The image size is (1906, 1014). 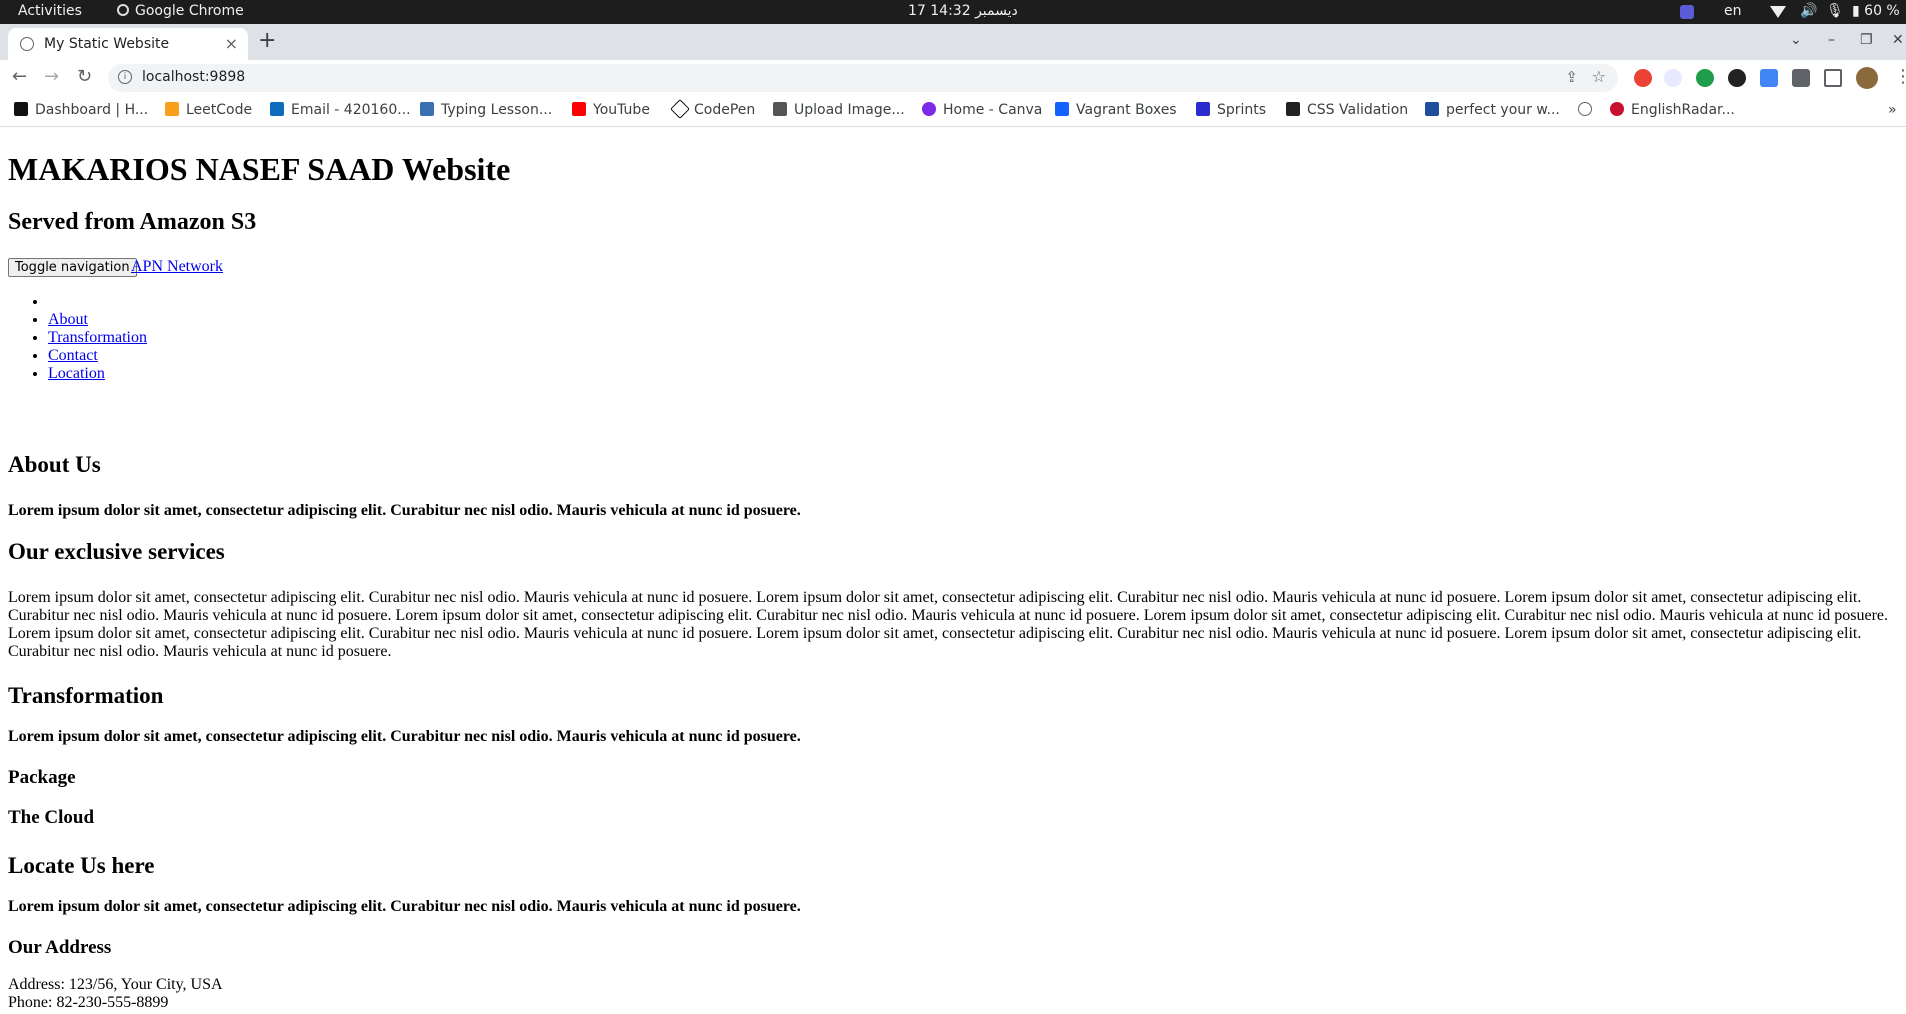 What do you see at coordinates (277, 109) in the screenshot?
I see `outlook-icon` at bounding box center [277, 109].